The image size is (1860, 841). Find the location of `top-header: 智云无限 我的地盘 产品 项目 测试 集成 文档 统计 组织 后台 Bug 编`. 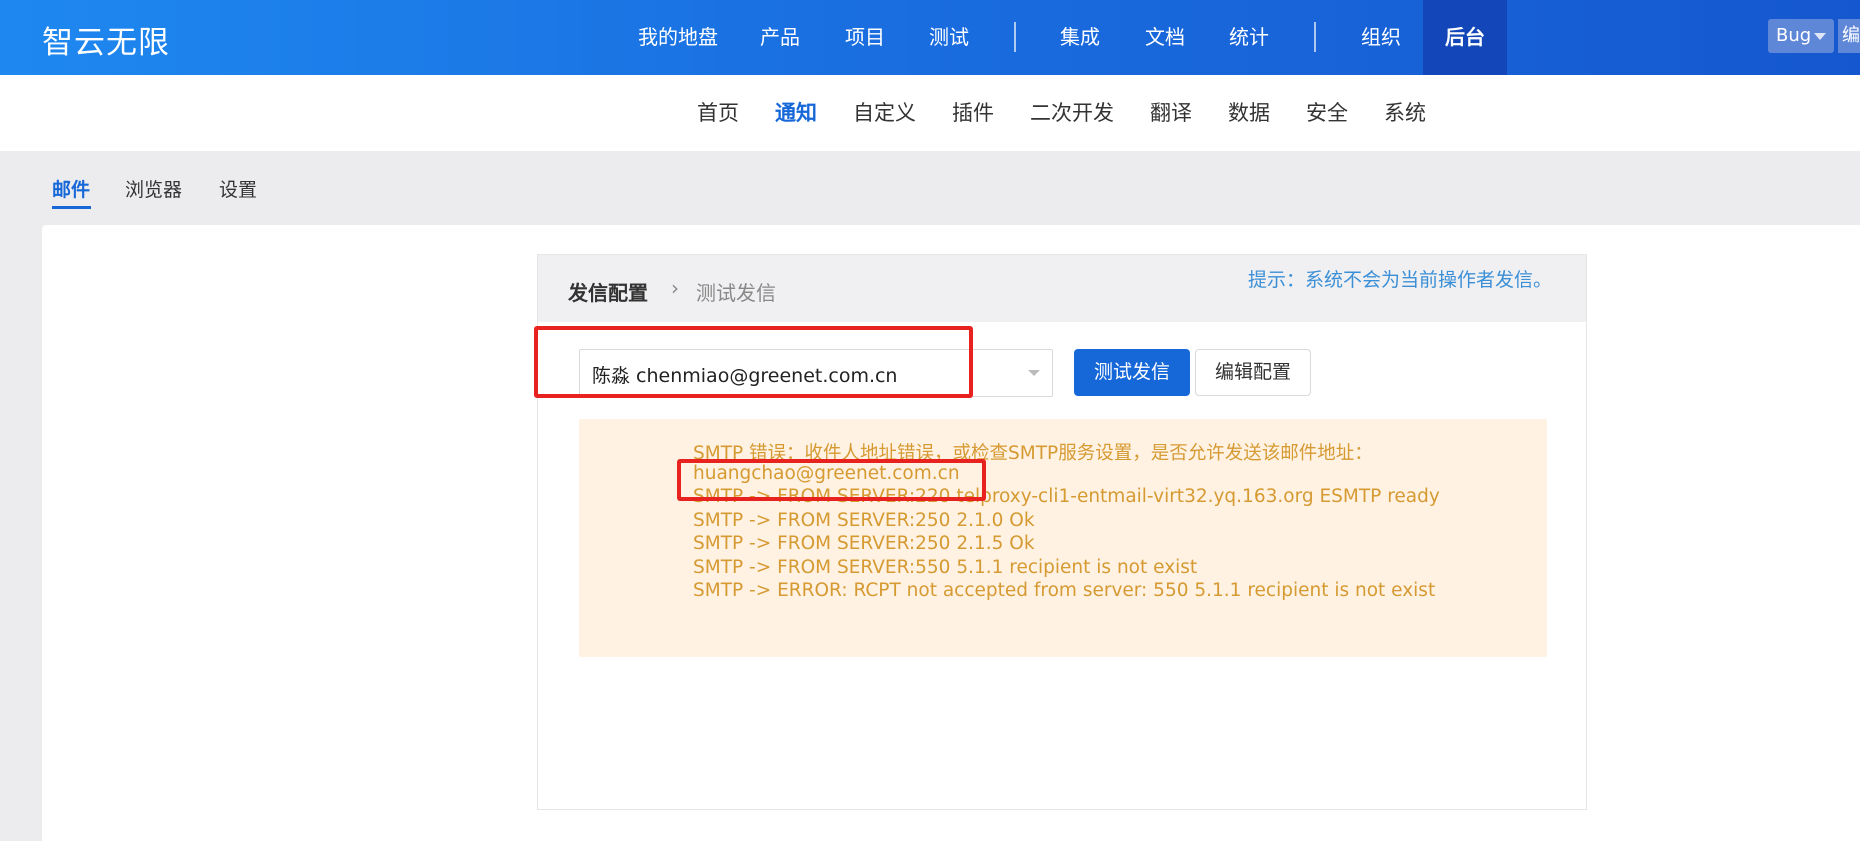

top-header: 智云无限 我的地盘 产品 项目 测试 集成 文档 统计 组织 后台 Bug 编 is located at coordinates (930, 37).